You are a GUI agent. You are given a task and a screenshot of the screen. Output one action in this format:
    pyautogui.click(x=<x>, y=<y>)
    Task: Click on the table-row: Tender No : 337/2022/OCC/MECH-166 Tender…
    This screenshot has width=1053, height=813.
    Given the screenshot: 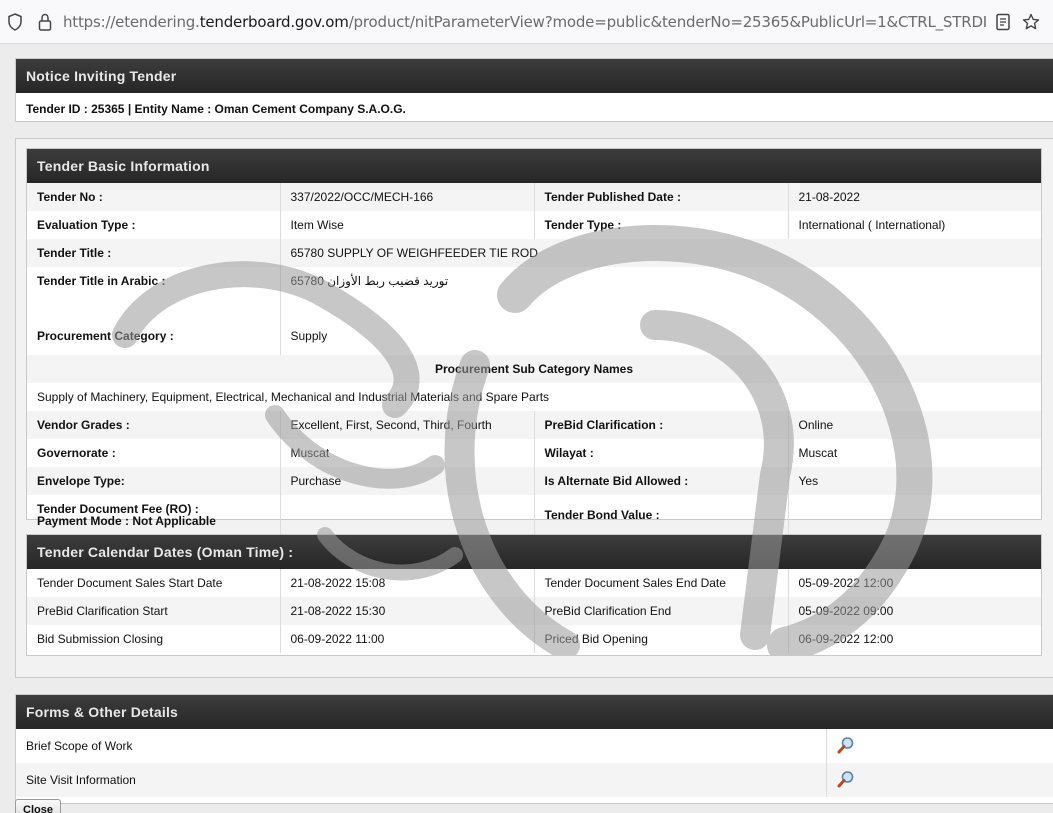 What is the action you would take?
    pyautogui.click(x=534, y=197)
    